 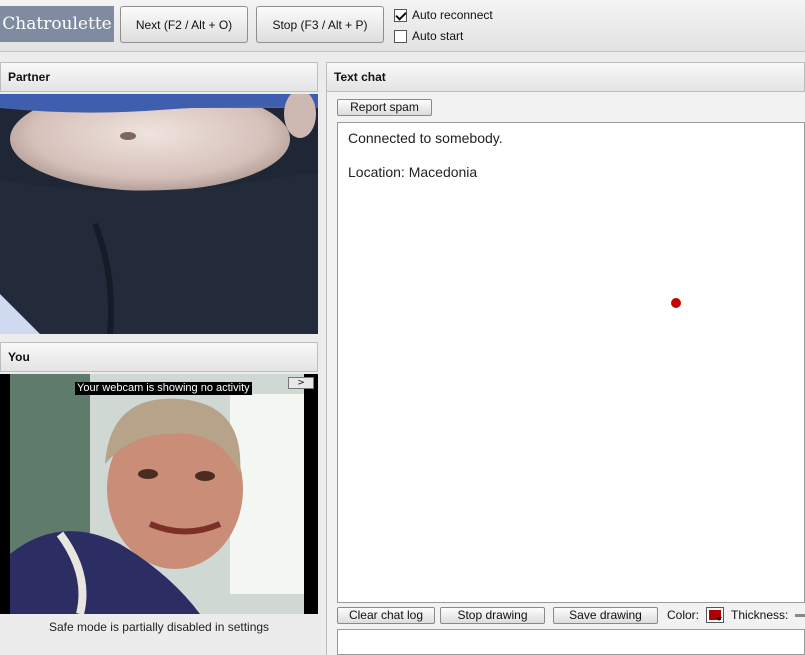 I want to click on partner-panel-header: Partner, so click(x=159, y=77).